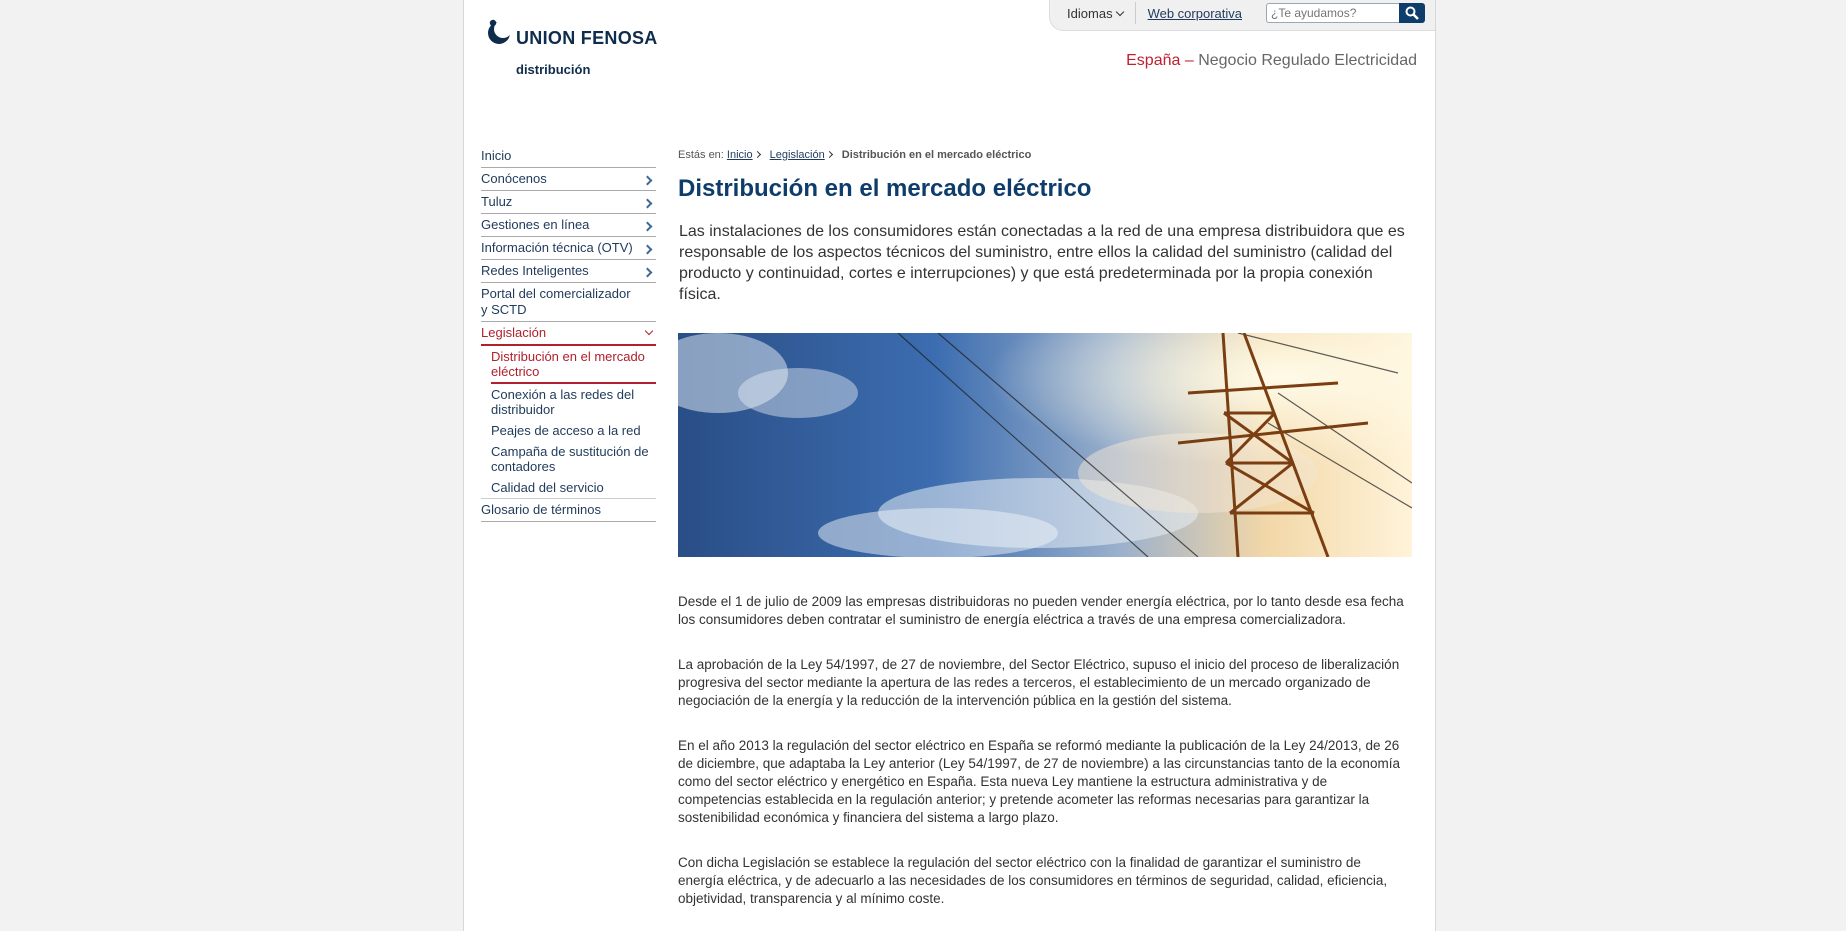 The image size is (1846, 931). I want to click on submenu-item-distribucion: Distribución en el mercado eléctrico, so click(573, 365).